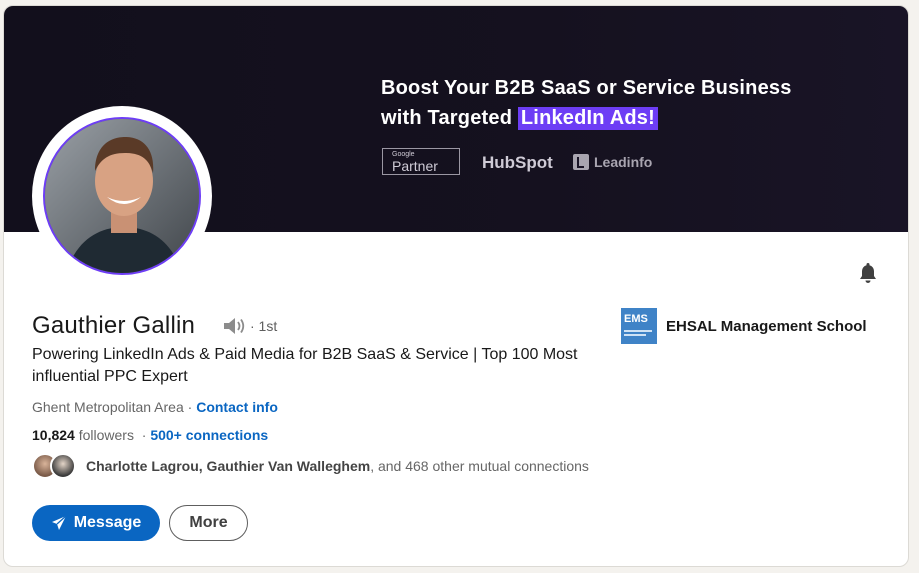 Image resolution: width=919 pixels, height=573 pixels. Describe the element at coordinates (209, 435) in the screenshot. I see `connections-link: 500+ connections` at that location.